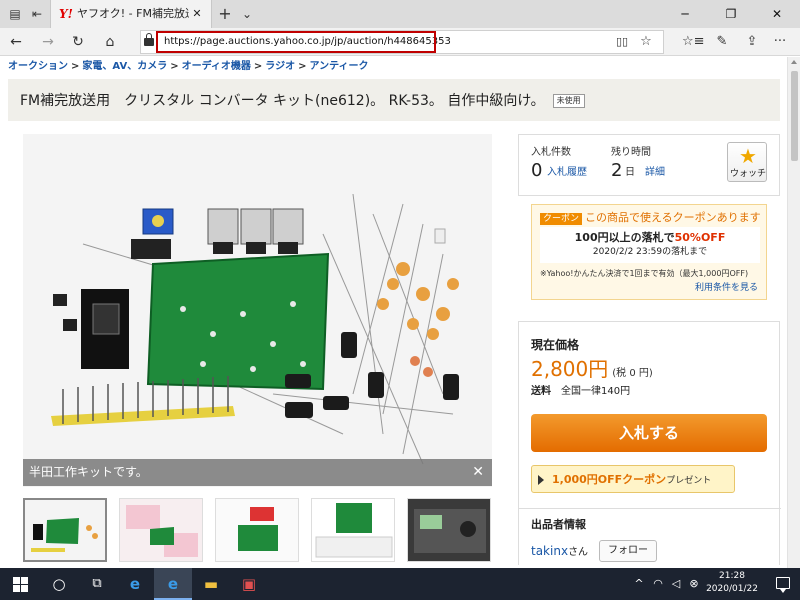 This screenshot has height=600, width=800. What do you see at coordinates (649, 433) in the screenshot?
I see `bid-button: 入札する` at bounding box center [649, 433].